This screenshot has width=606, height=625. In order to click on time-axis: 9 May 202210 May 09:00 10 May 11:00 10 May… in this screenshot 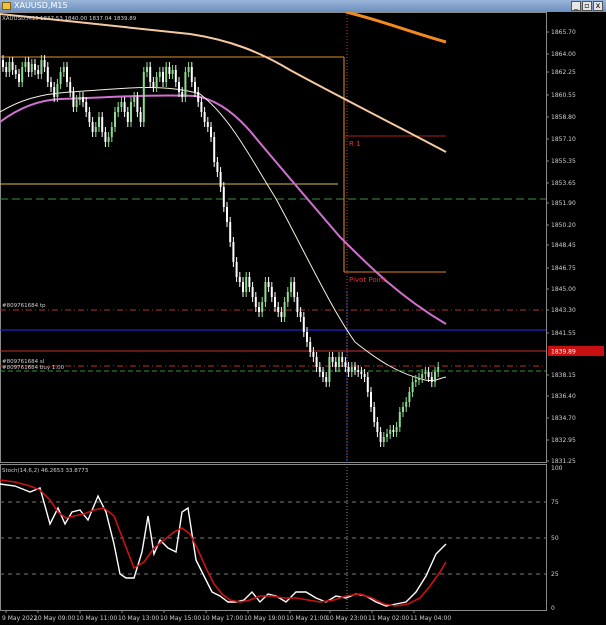, I will do `click(226, 616)`.